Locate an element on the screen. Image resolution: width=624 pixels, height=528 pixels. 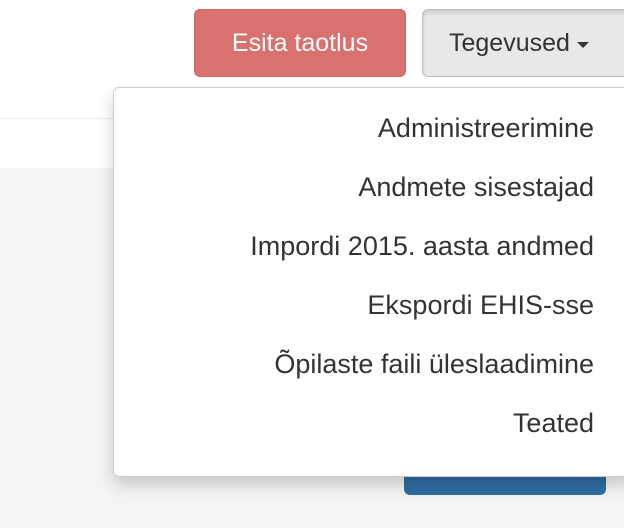
submit-button-label: Esita taotlus is located at coordinates (300, 42).